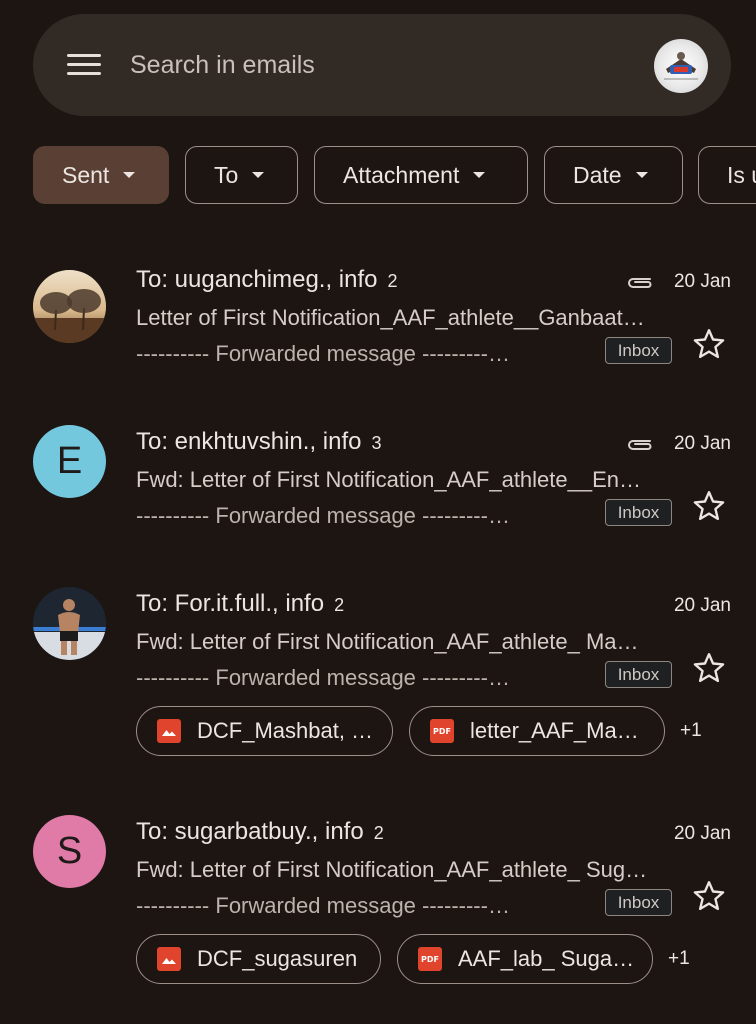 This screenshot has width=756, height=1024. I want to click on email-sender: To: sugarbatbuy., info 2, so click(260, 832).